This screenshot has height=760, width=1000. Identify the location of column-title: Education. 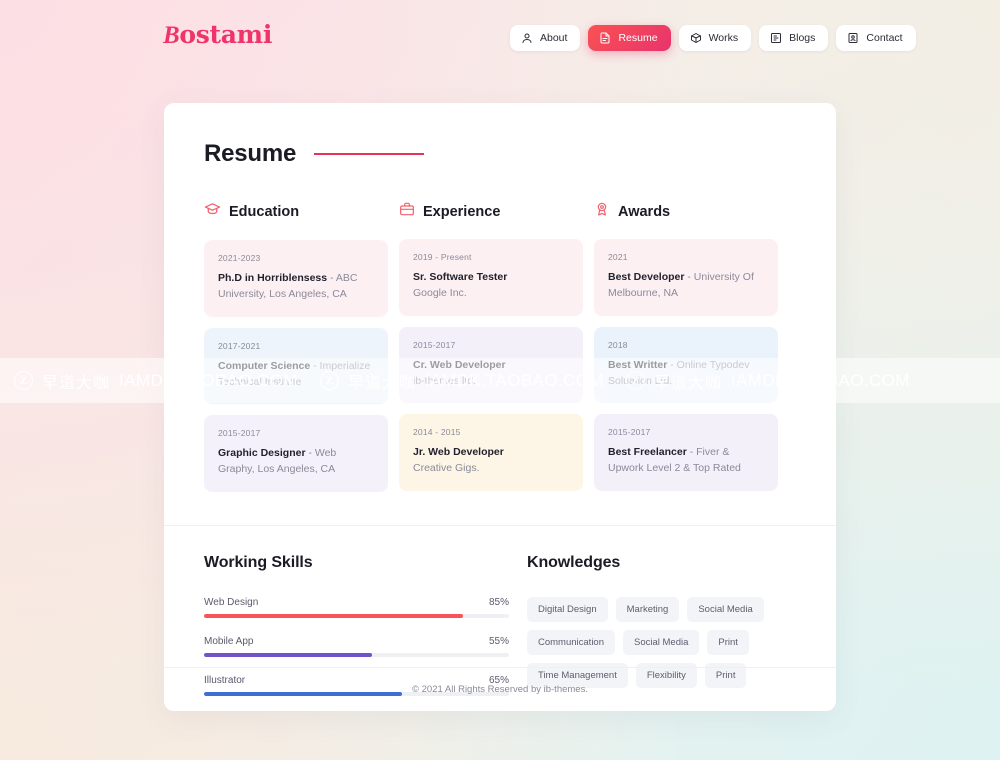
(264, 212).